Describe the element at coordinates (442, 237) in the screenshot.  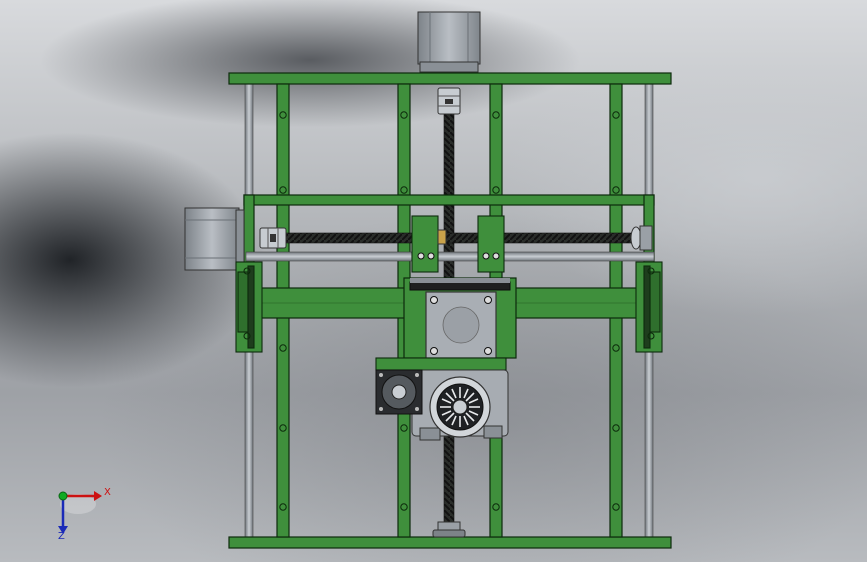
I see `lead-nut` at that location.